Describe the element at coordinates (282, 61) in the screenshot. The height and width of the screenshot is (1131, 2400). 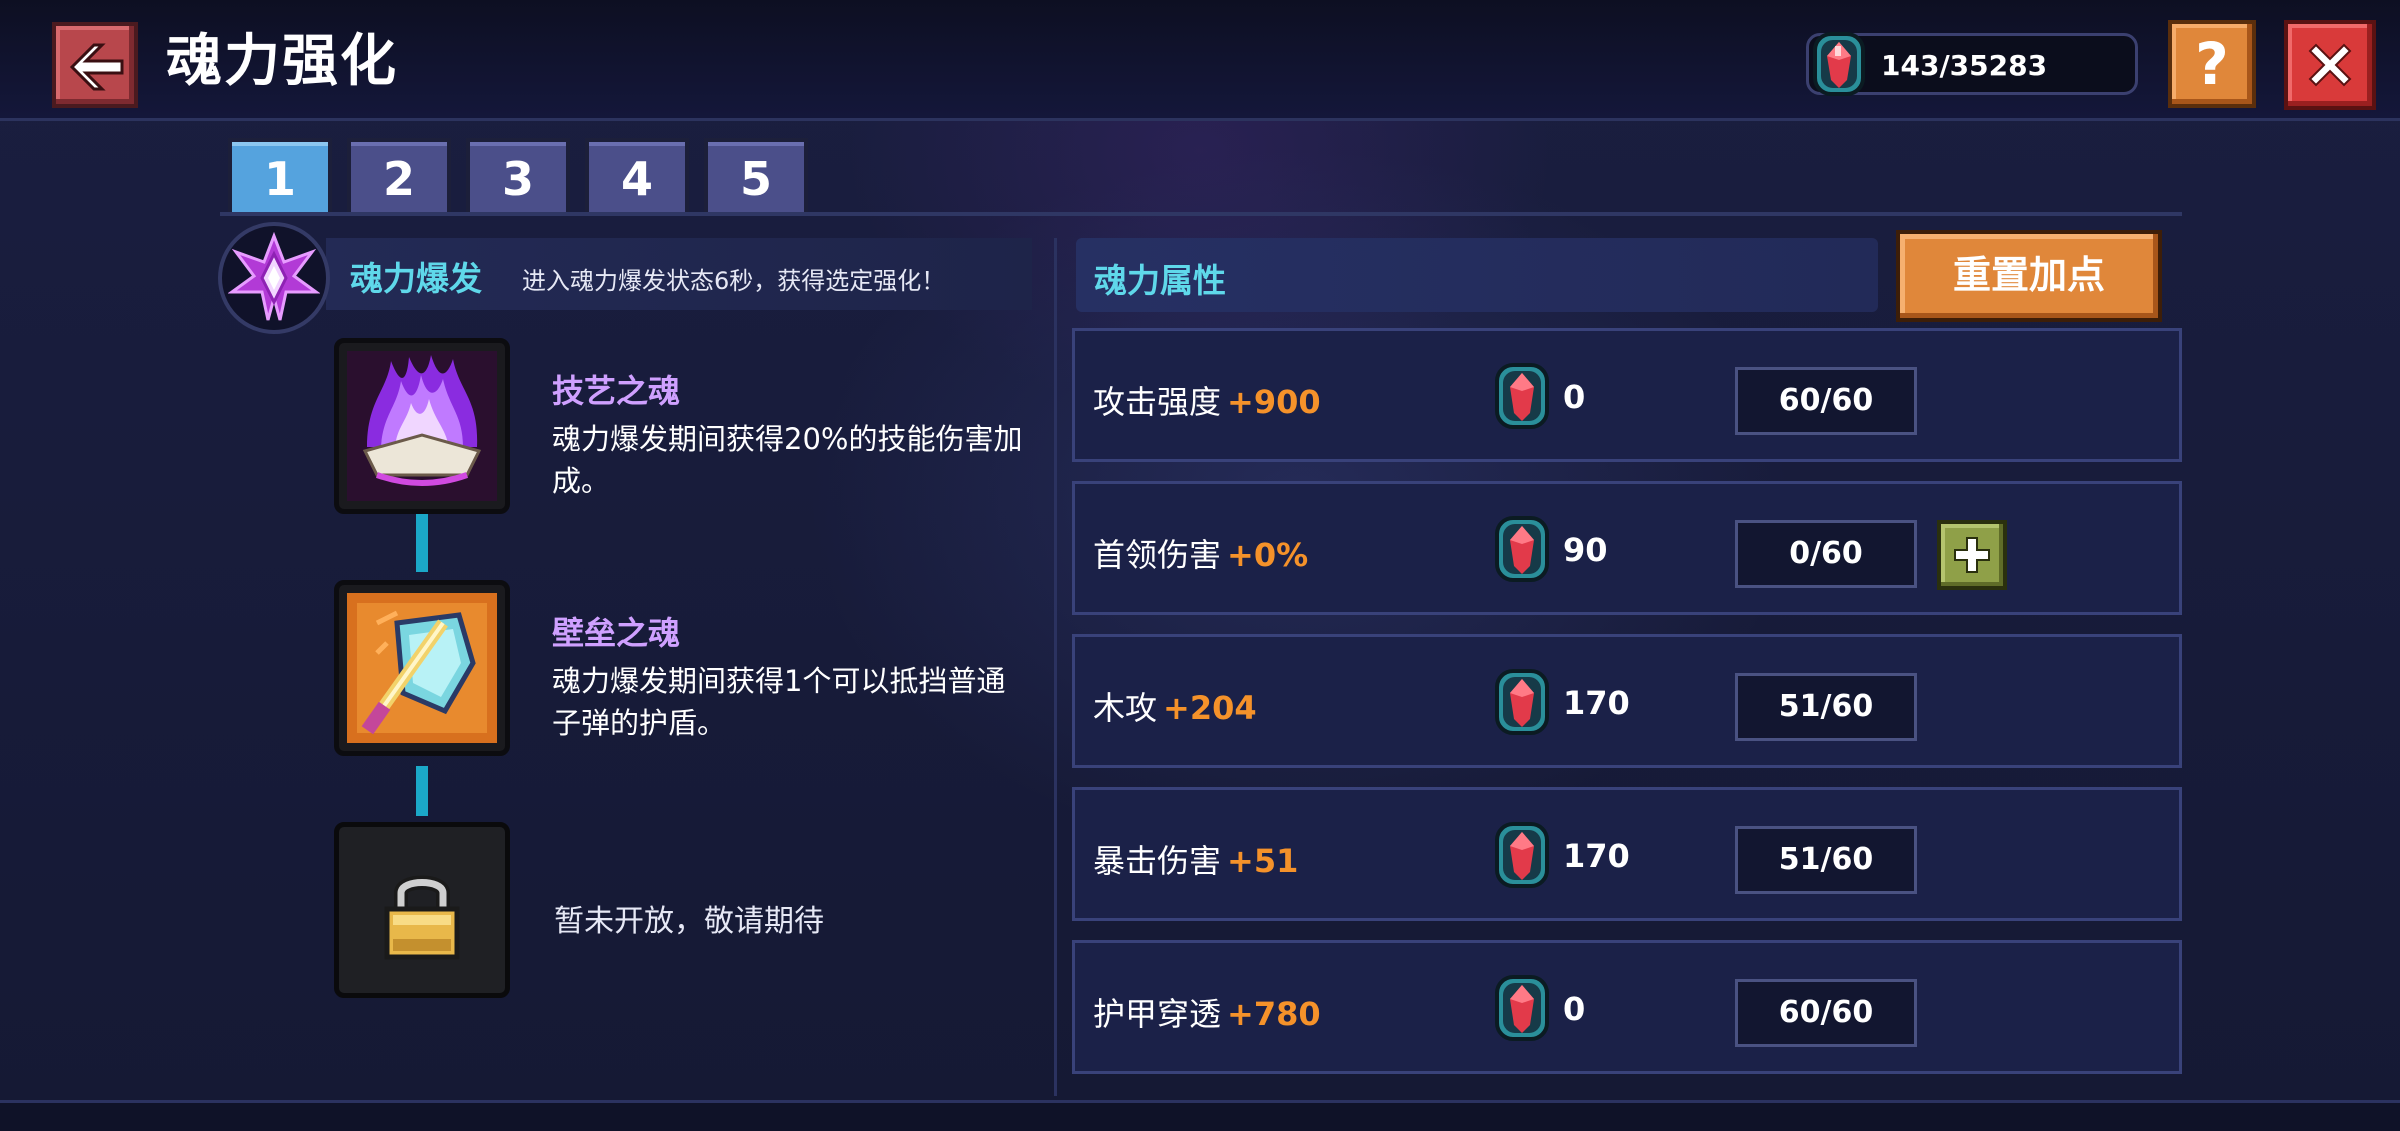
I see `page-title: 魂力强化` at that location.